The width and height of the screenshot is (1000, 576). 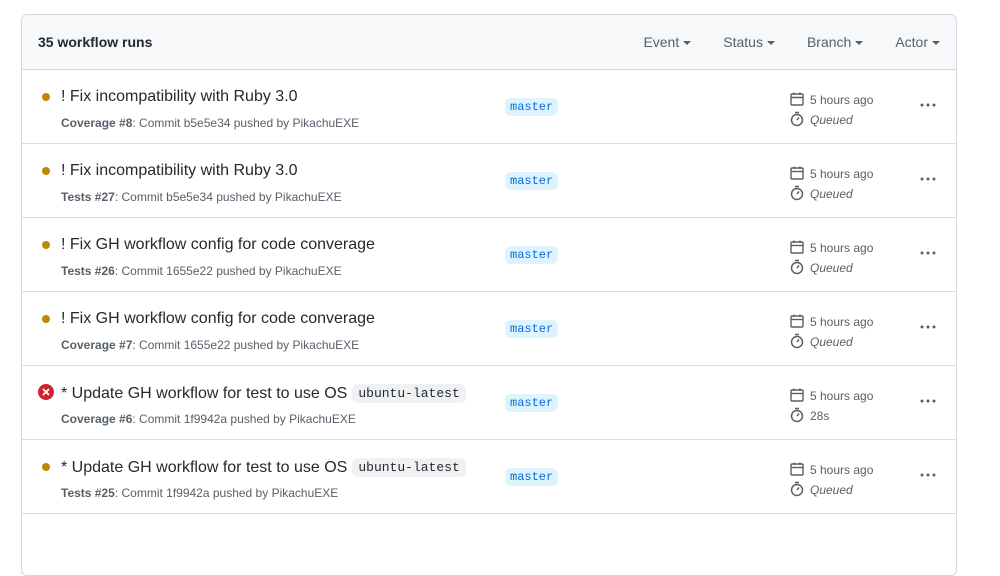 I want to click on failure-icon, so click(x=46, y=392).